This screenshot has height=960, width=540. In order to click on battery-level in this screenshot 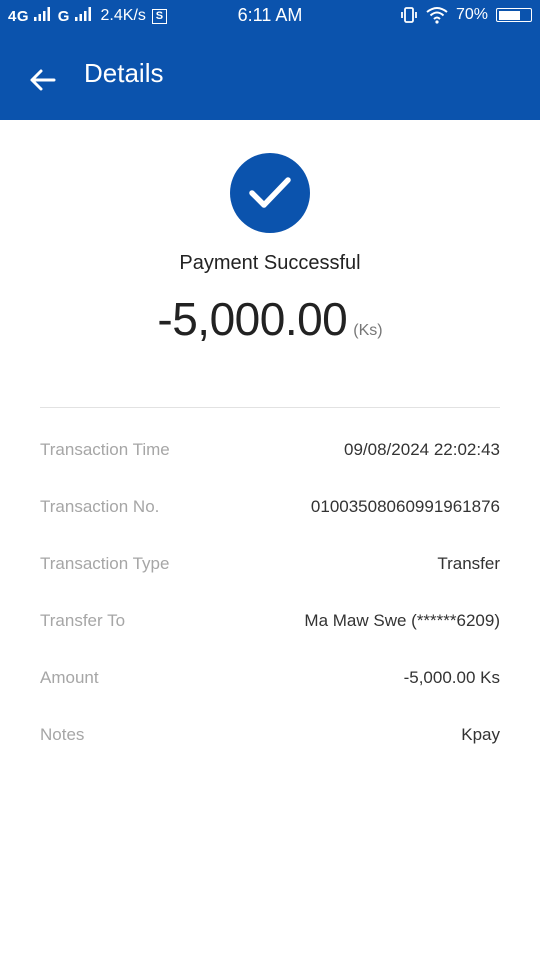, I will do `click(509, 15)`.